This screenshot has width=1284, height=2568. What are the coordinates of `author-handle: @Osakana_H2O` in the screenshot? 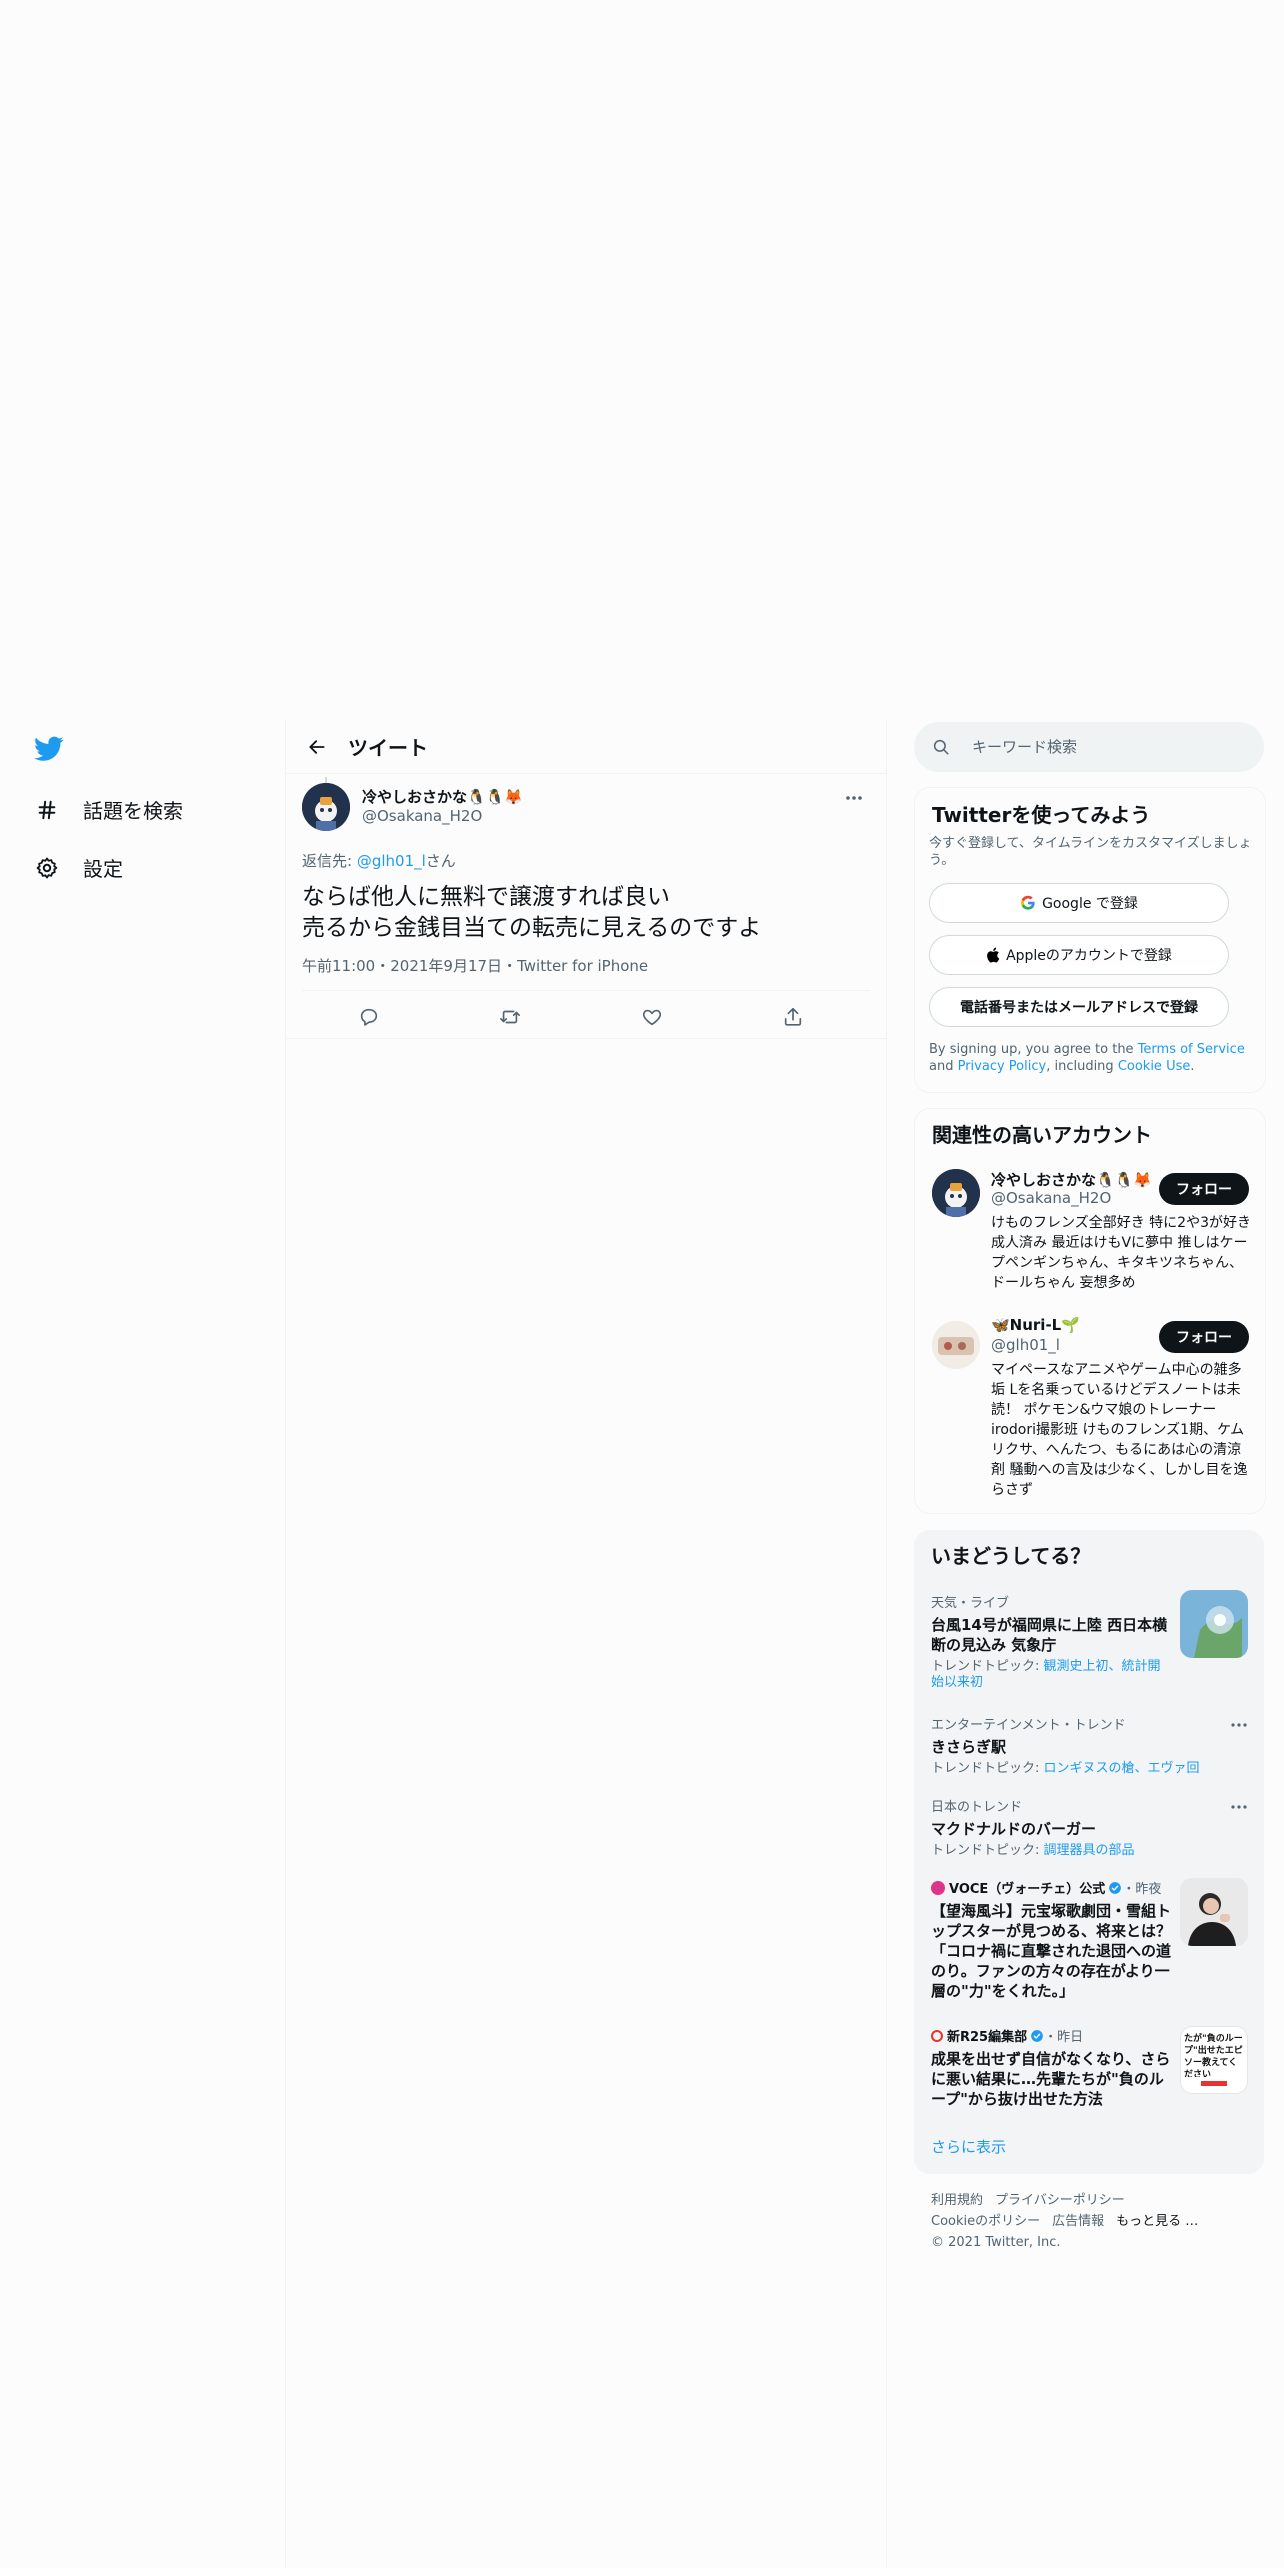 It's located at (422, 816).